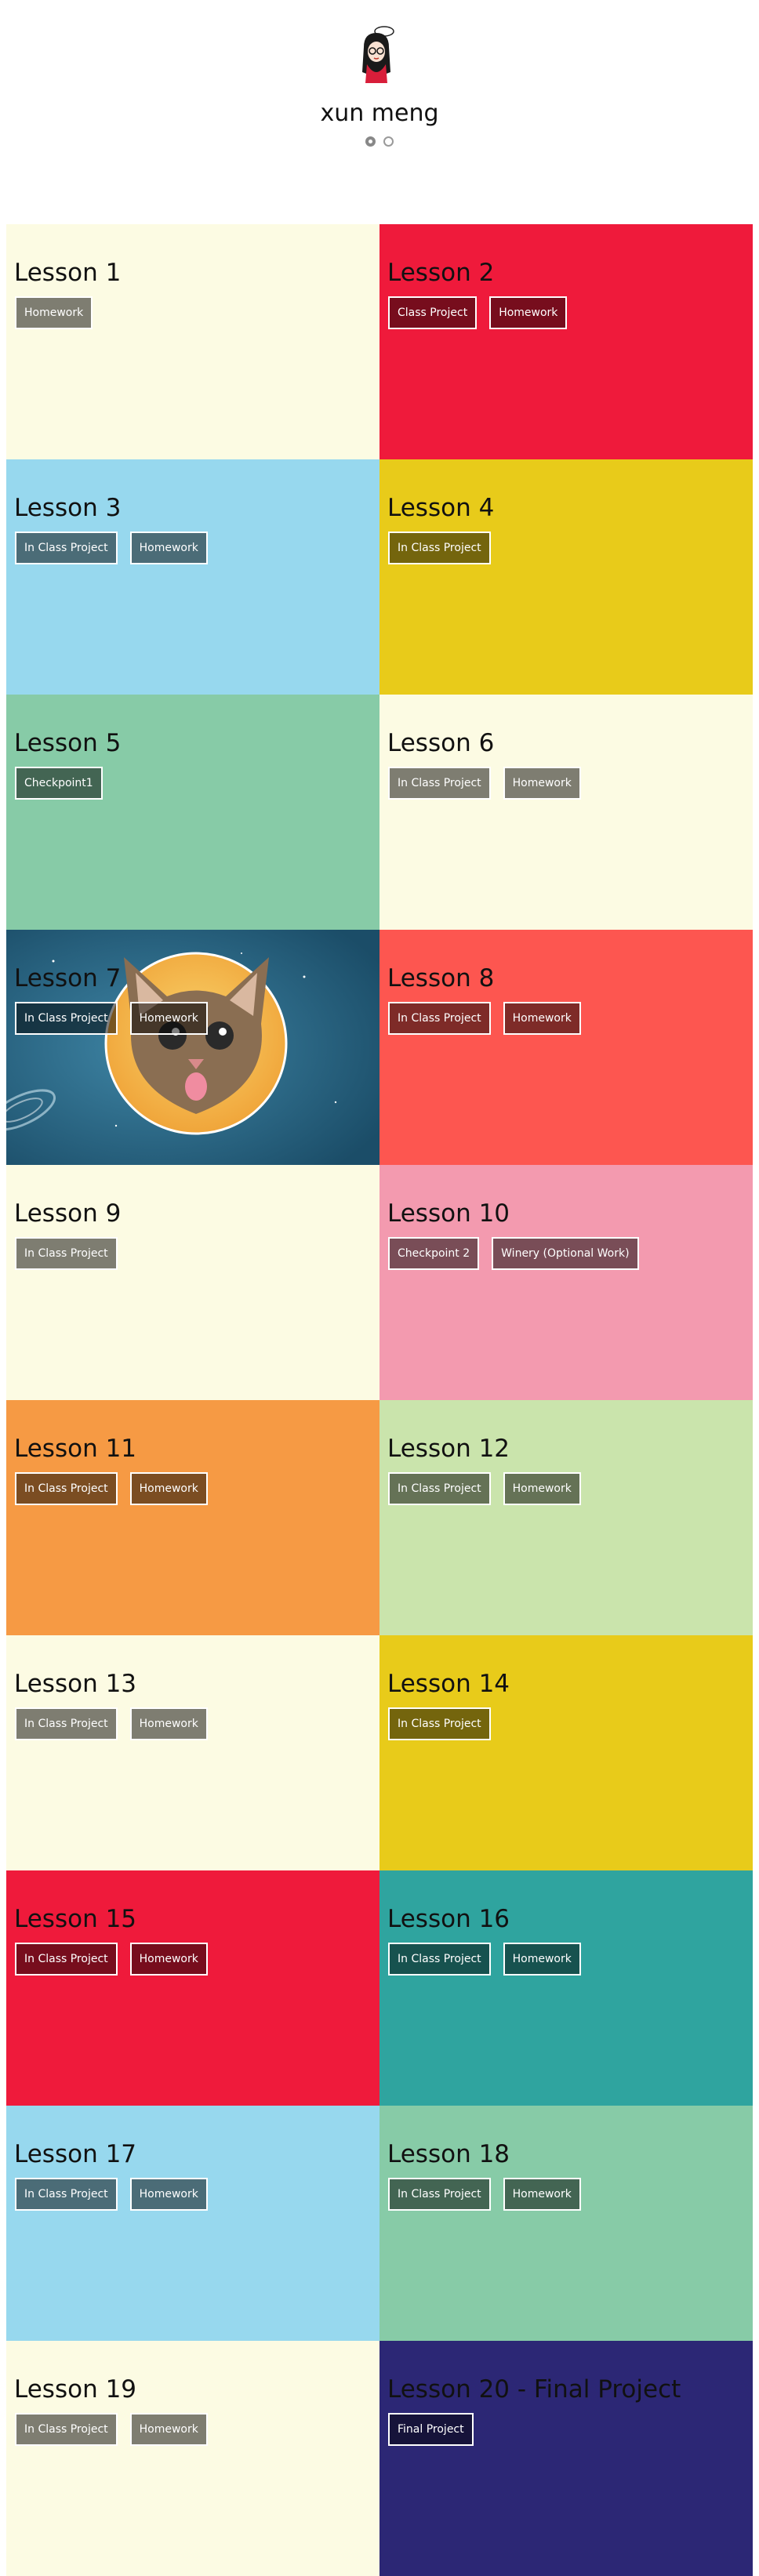 This screenshot has width=759, height=2576. I want to click on lesson-tile: Lesson 2 Class Project Homework, so click(566, 341).